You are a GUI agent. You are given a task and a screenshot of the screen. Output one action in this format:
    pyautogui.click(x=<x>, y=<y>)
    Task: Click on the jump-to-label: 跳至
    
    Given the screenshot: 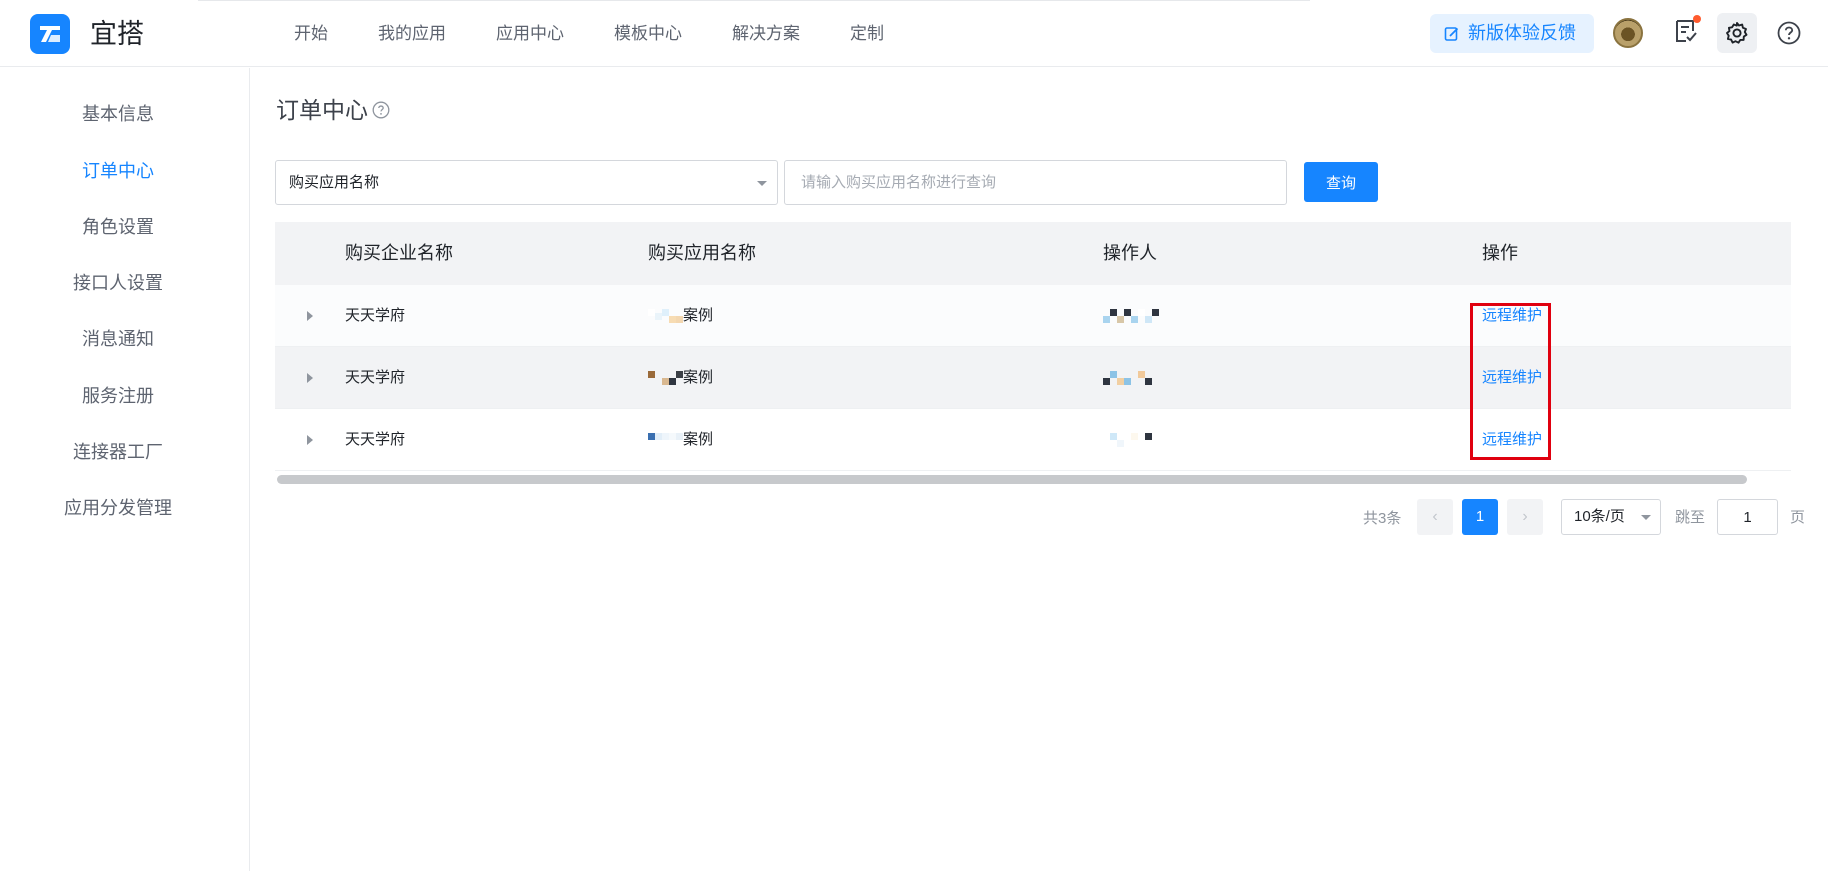 What is the action you would take?
    pyautogui.click(x=1690, y=517)
    